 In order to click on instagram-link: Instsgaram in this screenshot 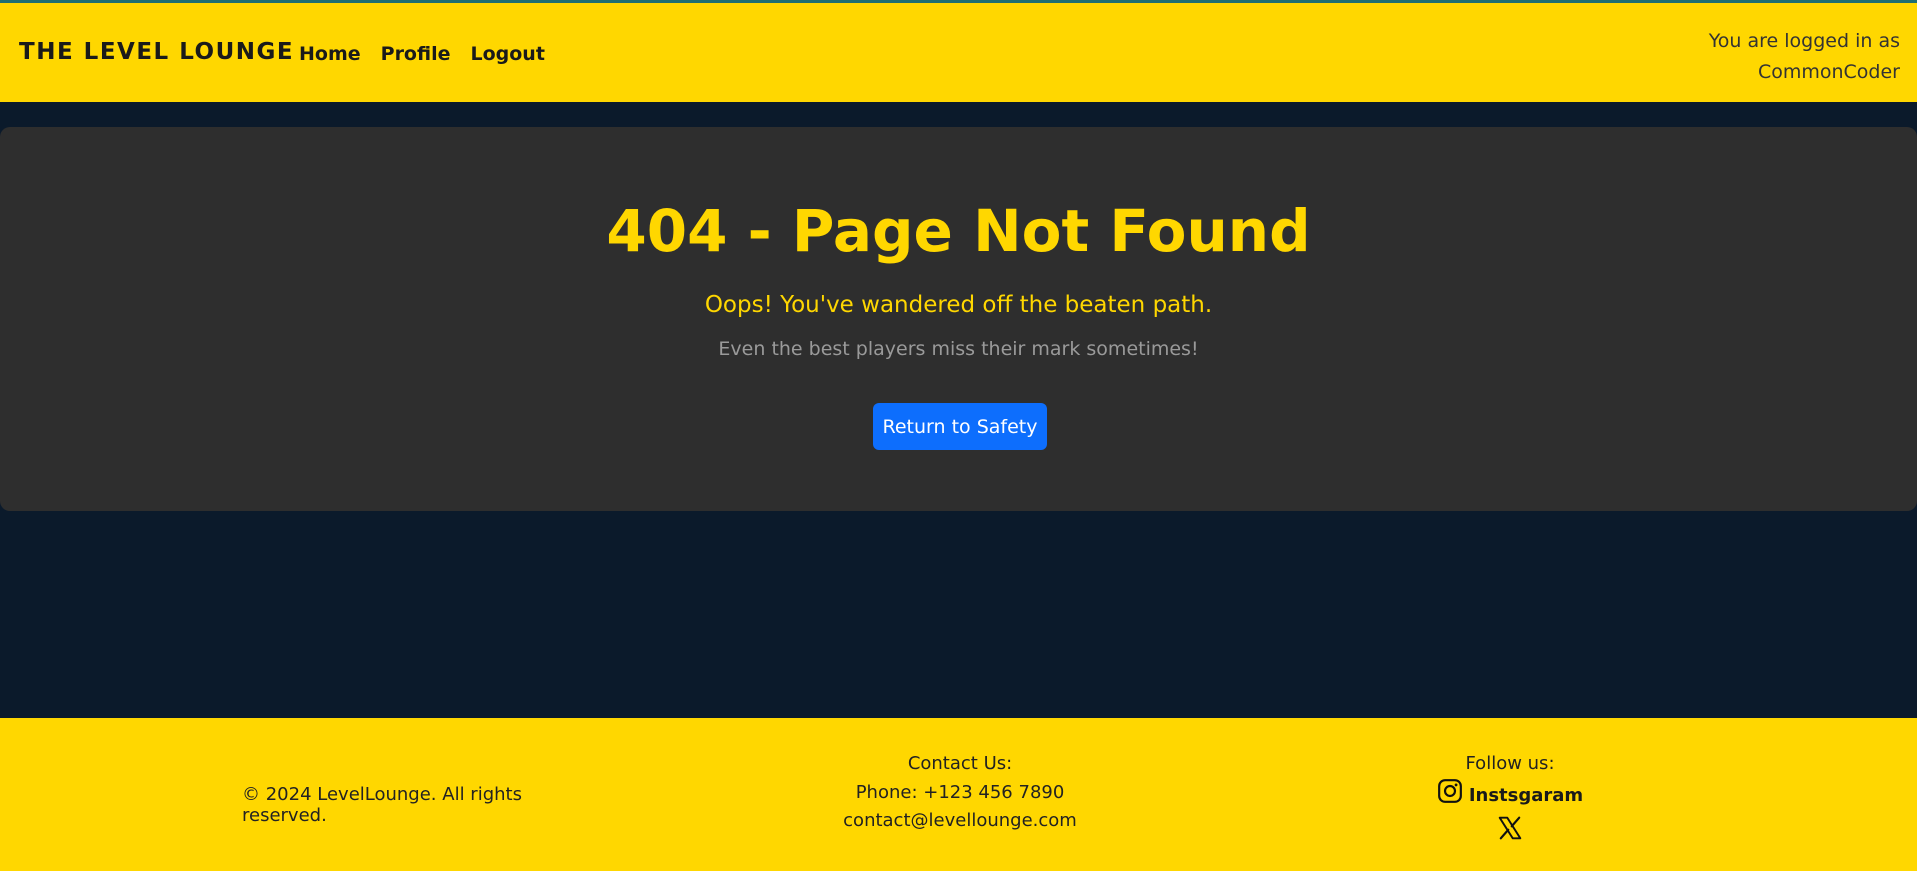, I will do `click(1510, 795)`.